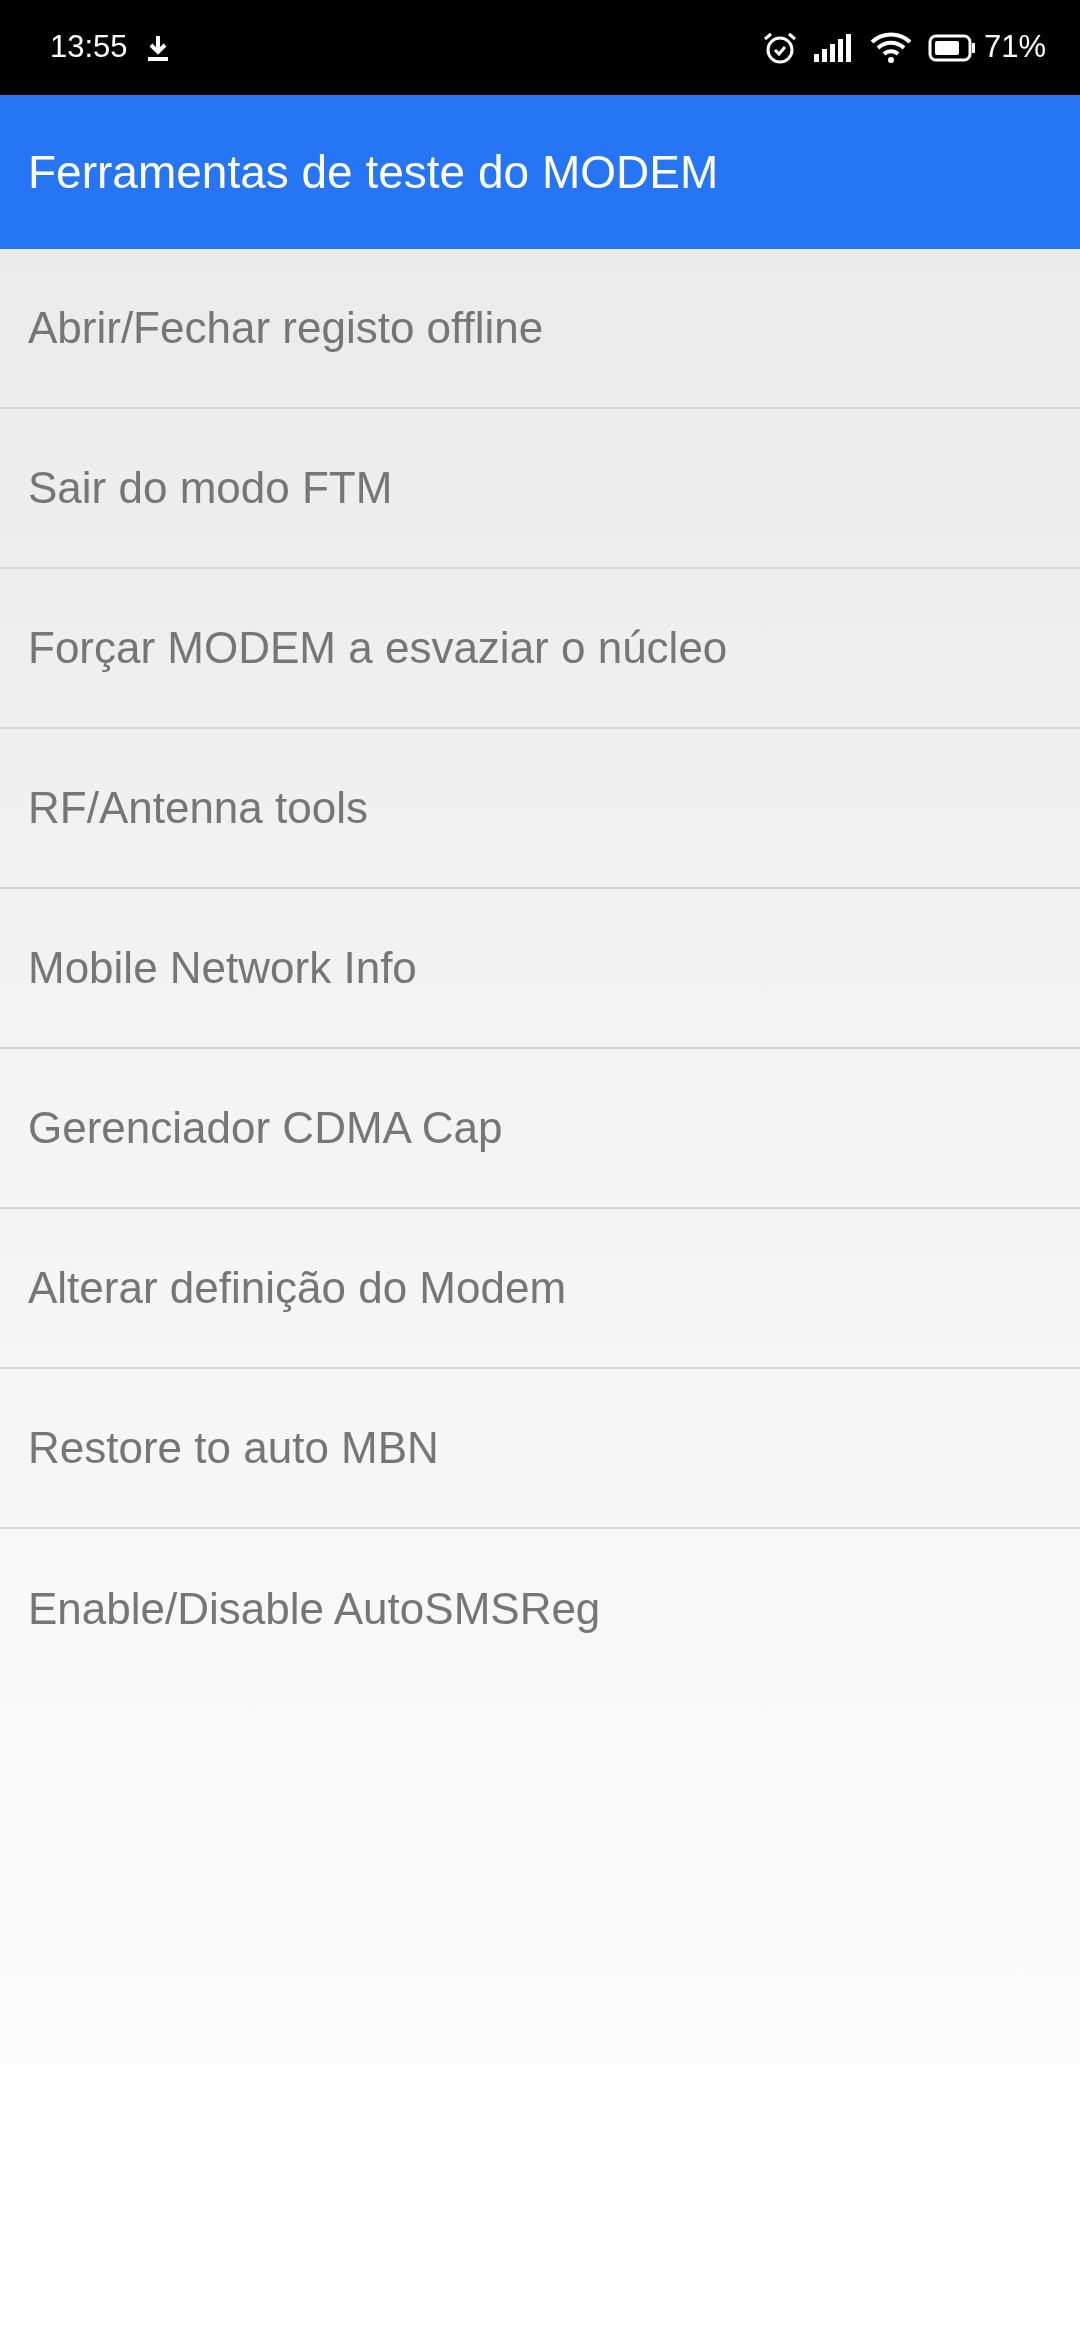  Describe the element at coordinates (1014, 47) in the screenshot. I see `battery-percentage: 71%` at that location.